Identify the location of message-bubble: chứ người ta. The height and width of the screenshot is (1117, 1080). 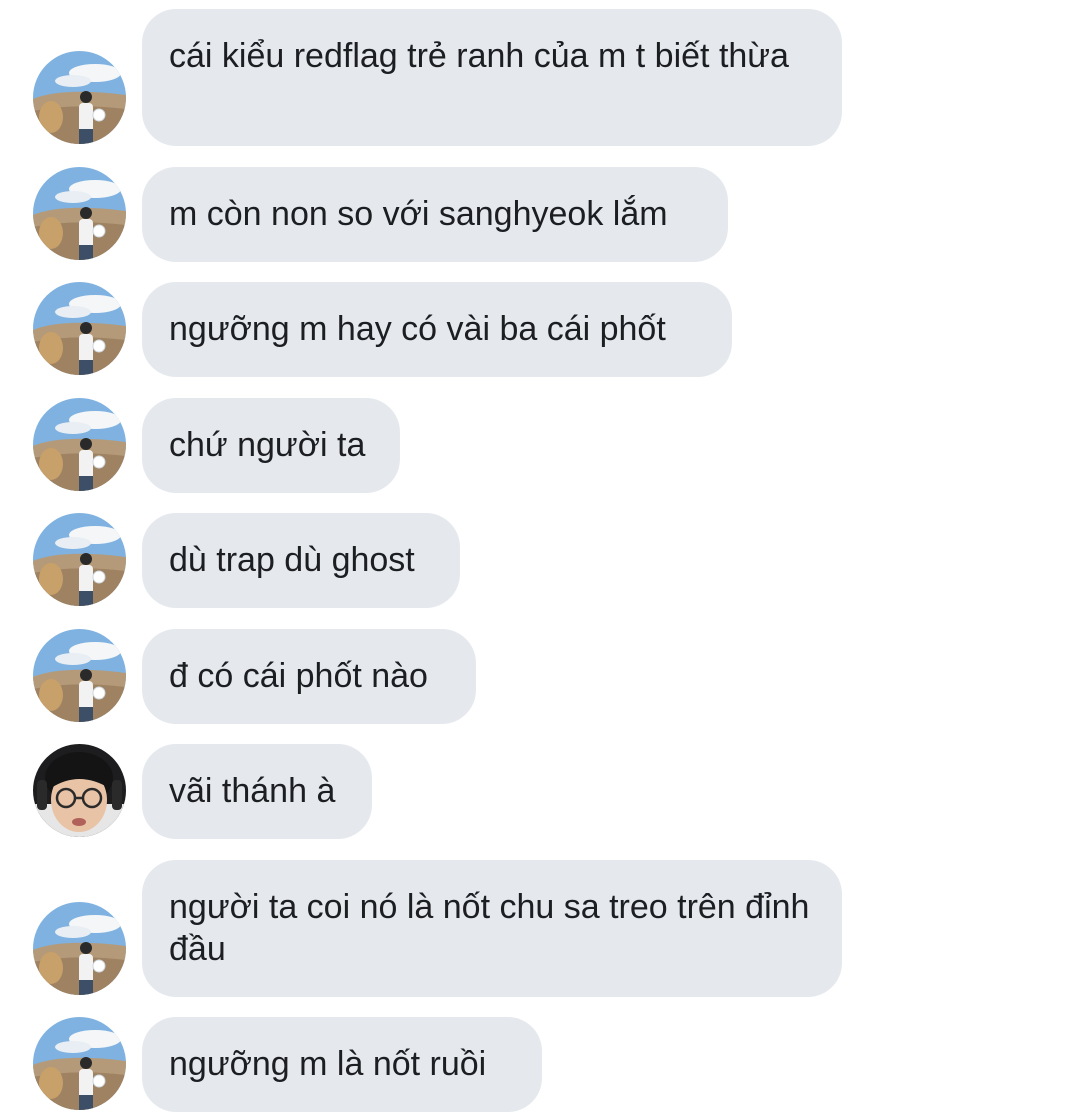
(271, 445).